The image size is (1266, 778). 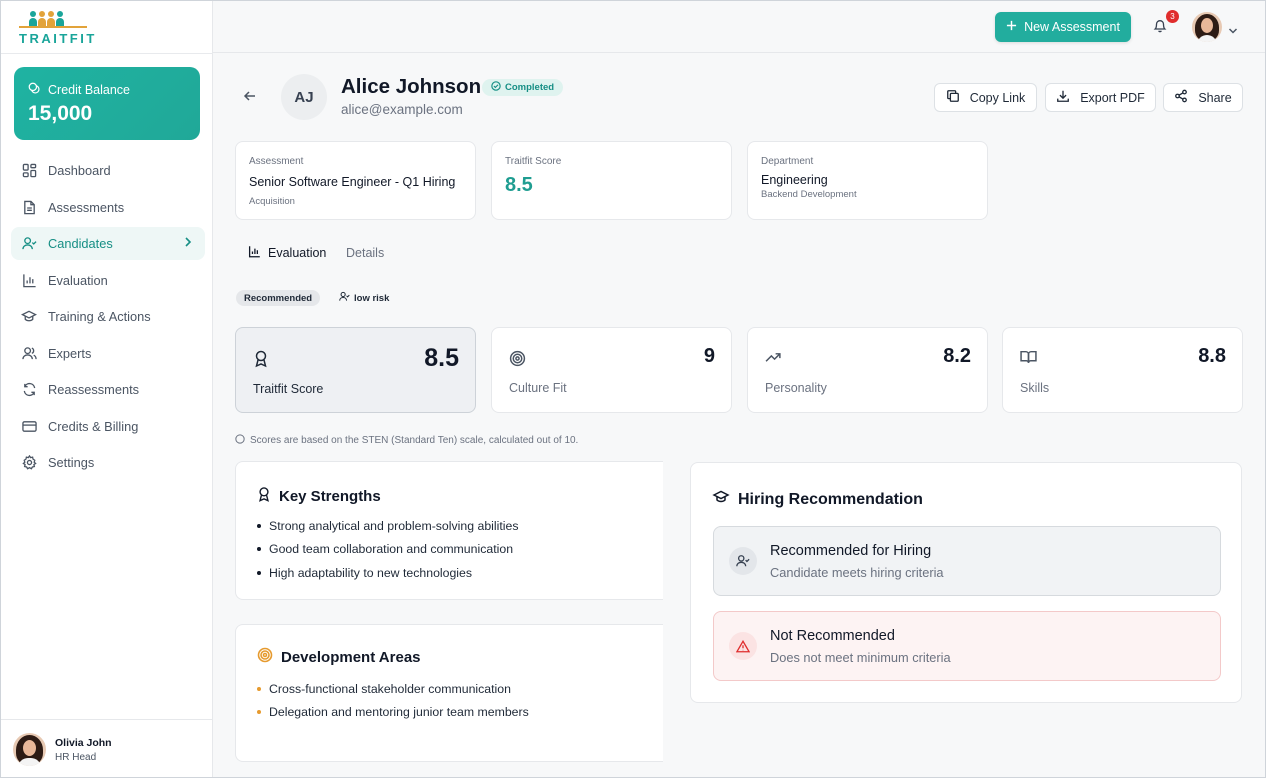 I want to click on tab-details: Details, so click(x=365, y=253).